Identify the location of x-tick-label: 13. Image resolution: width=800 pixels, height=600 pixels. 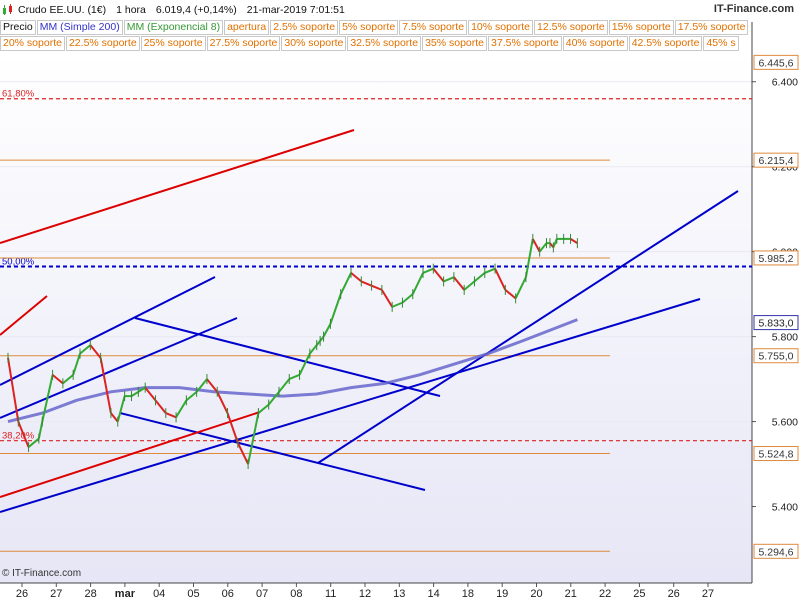
(399, 594).